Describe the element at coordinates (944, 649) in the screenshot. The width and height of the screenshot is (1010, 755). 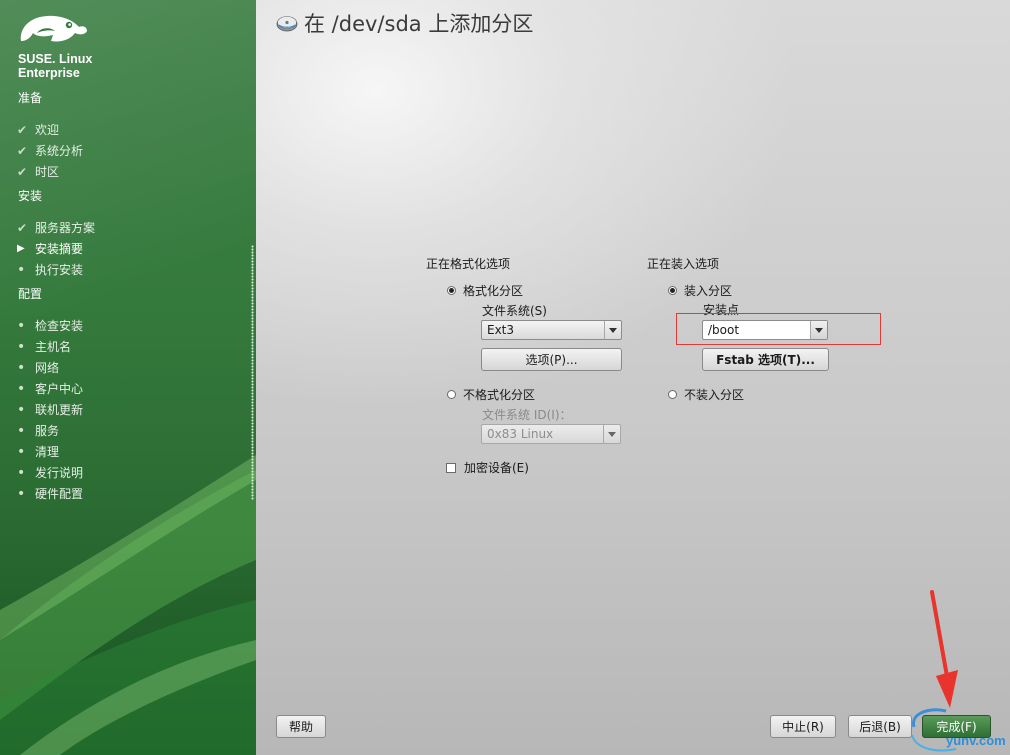
I see `red-arrow-annotation-icon` at that location.